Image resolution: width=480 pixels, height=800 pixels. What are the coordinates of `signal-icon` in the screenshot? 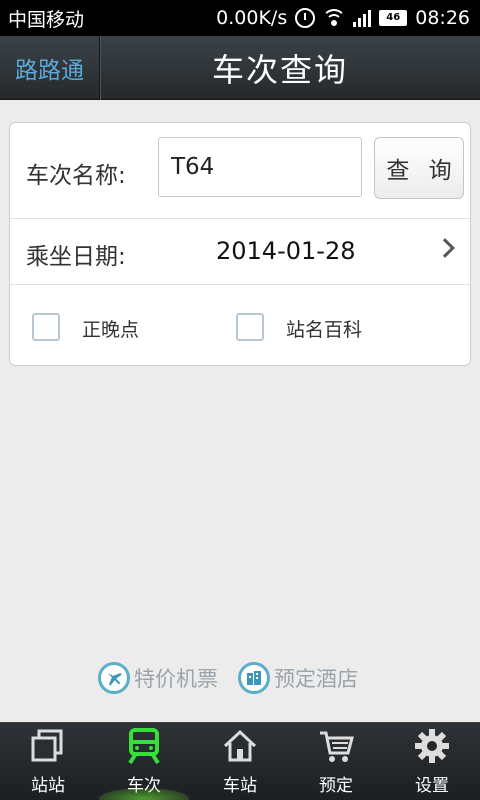 It's located at (362, 18).